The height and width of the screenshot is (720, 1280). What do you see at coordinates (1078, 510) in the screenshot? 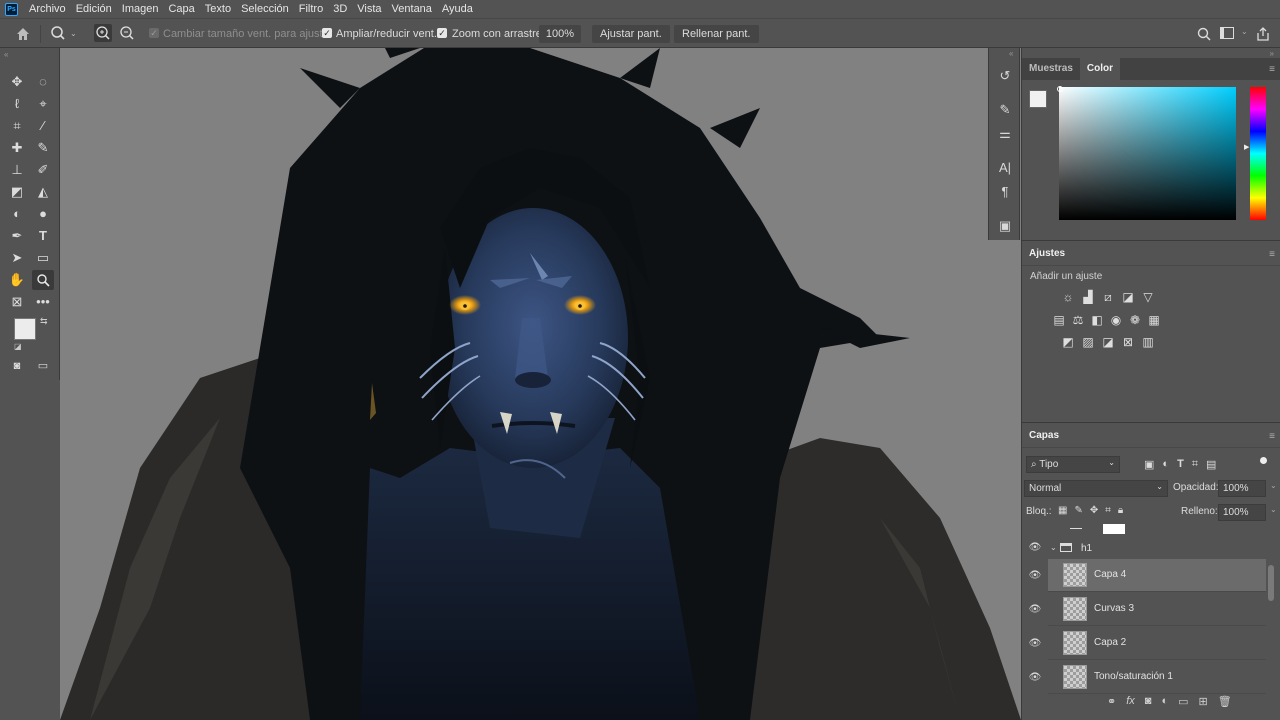
I see `lock-image-icon: ✎` at bounding box center [1078, 510].